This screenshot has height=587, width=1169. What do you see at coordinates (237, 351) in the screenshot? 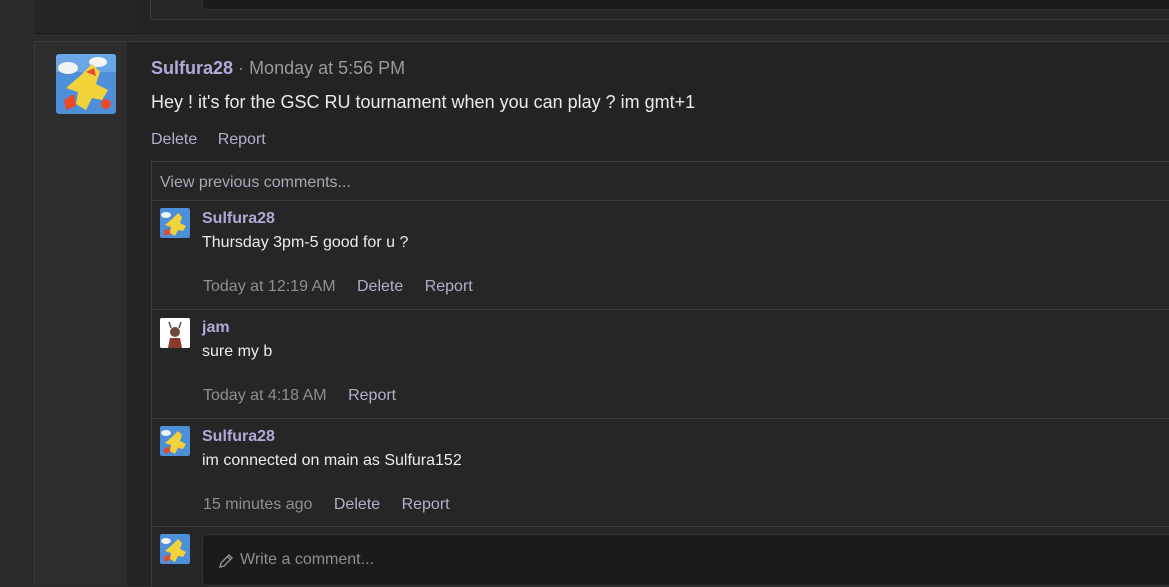
I see `comment-text: sure my b` at bounding box center [237, 351].